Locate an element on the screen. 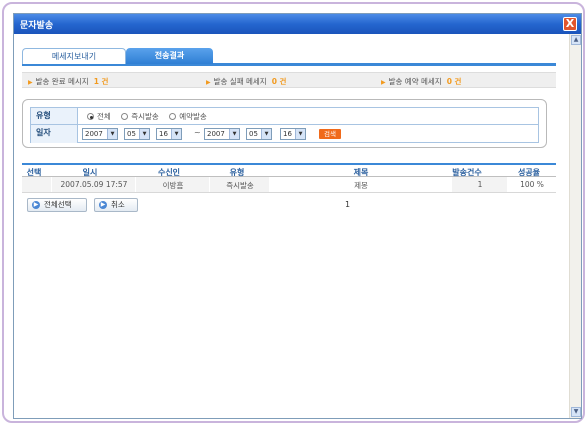 The image size is (587, 425). radio-all: 전체 is located at coordinates (99, 116).